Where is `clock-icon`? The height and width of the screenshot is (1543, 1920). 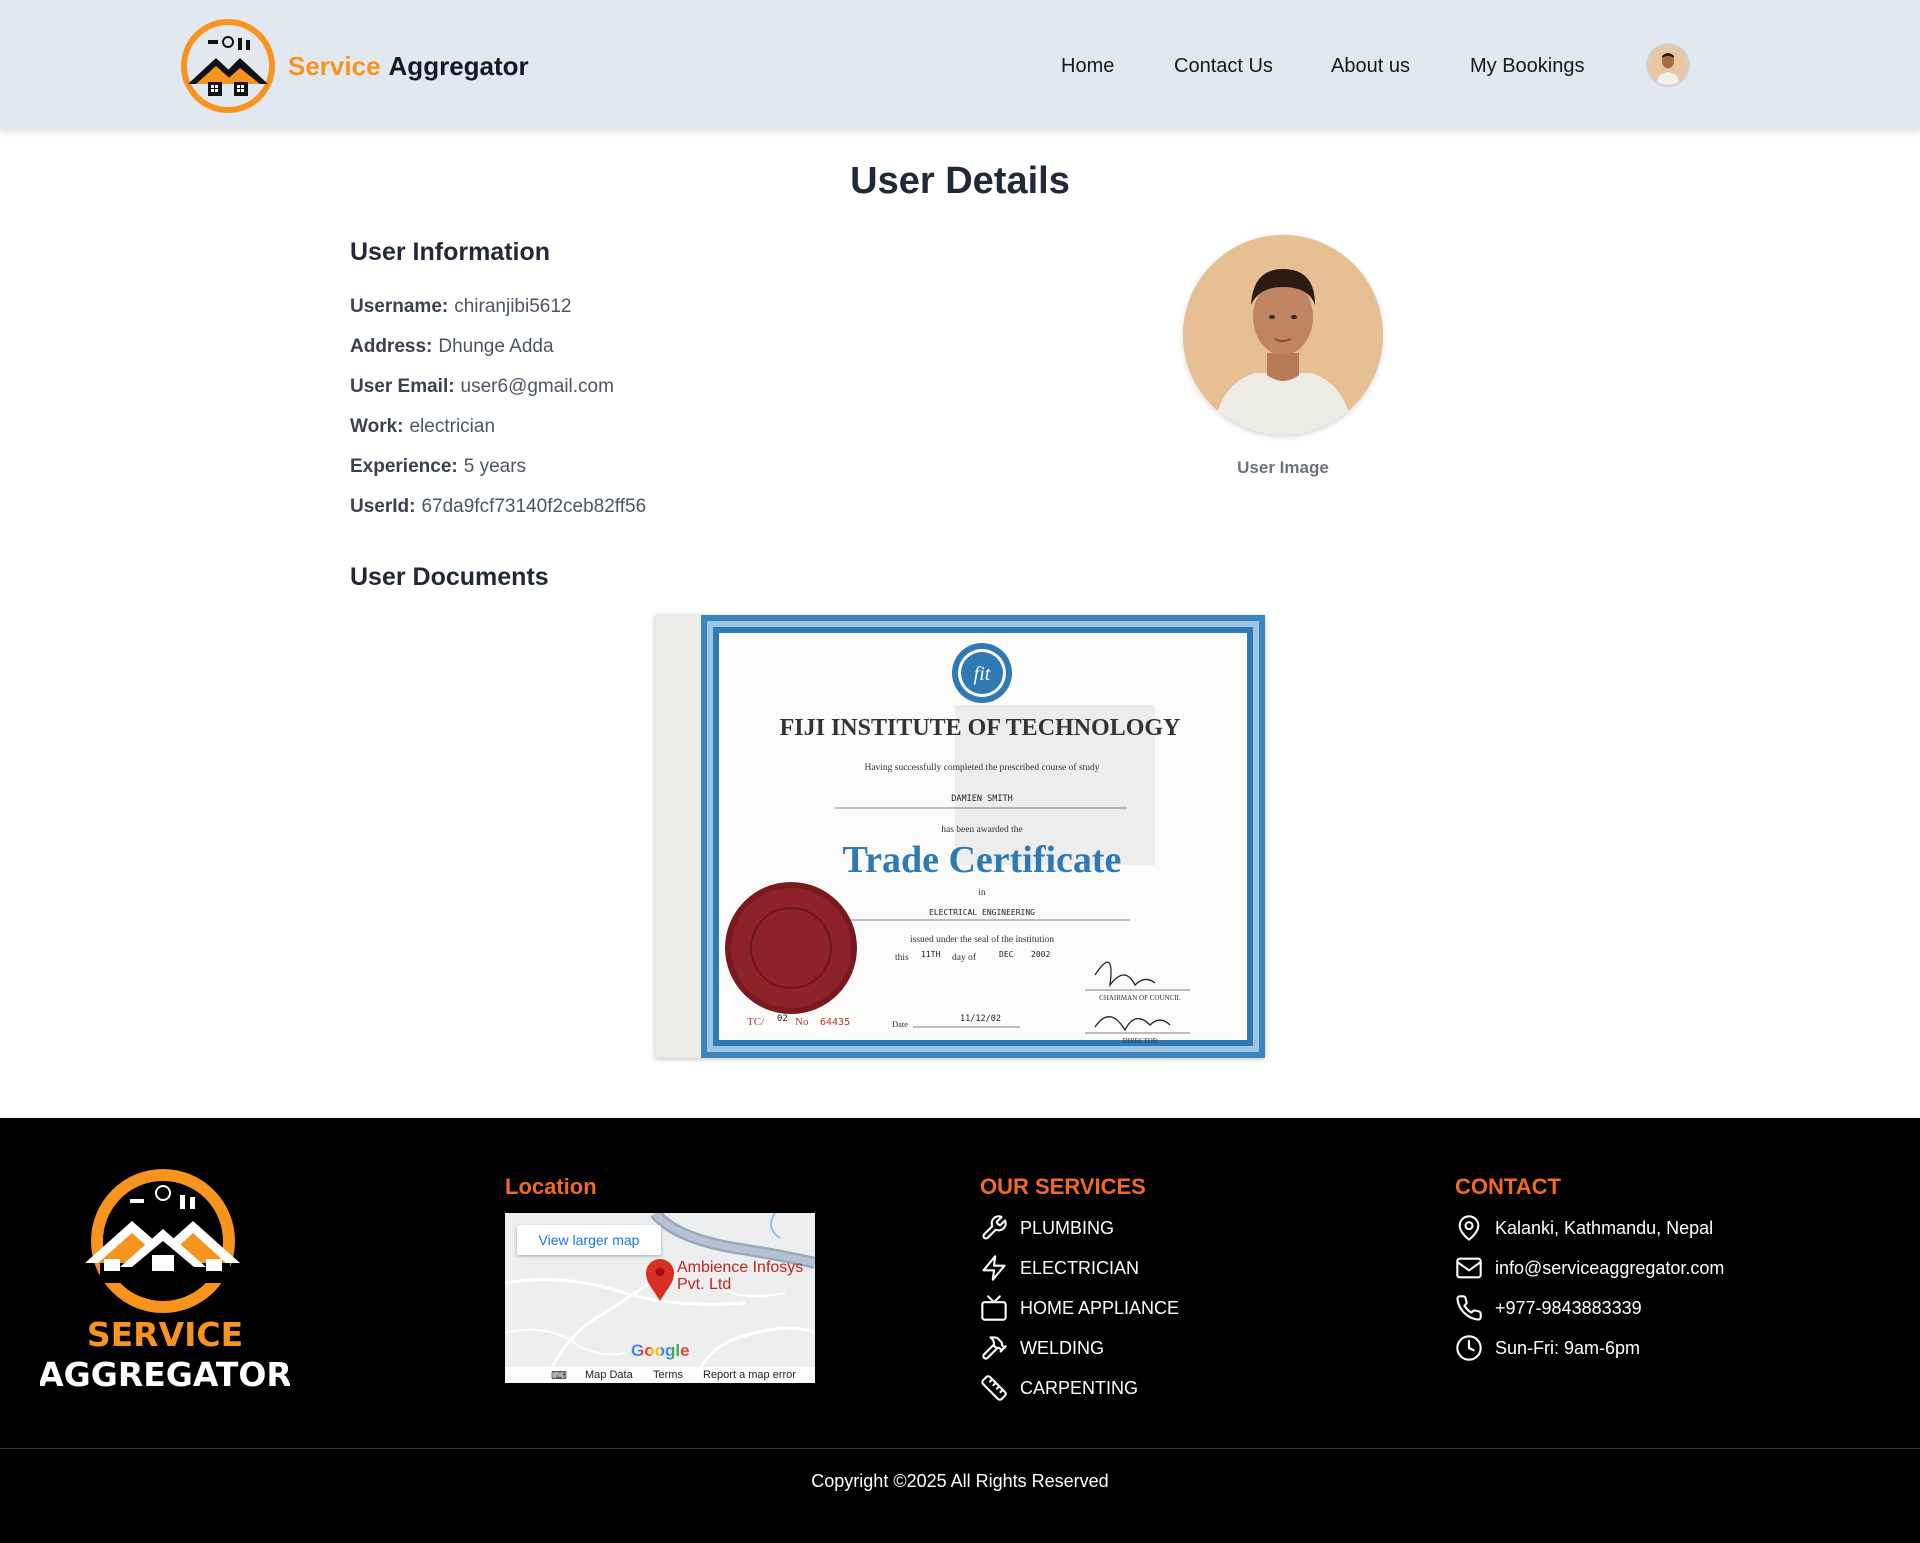 clock-icon is located at coordinates (1469, 1348).